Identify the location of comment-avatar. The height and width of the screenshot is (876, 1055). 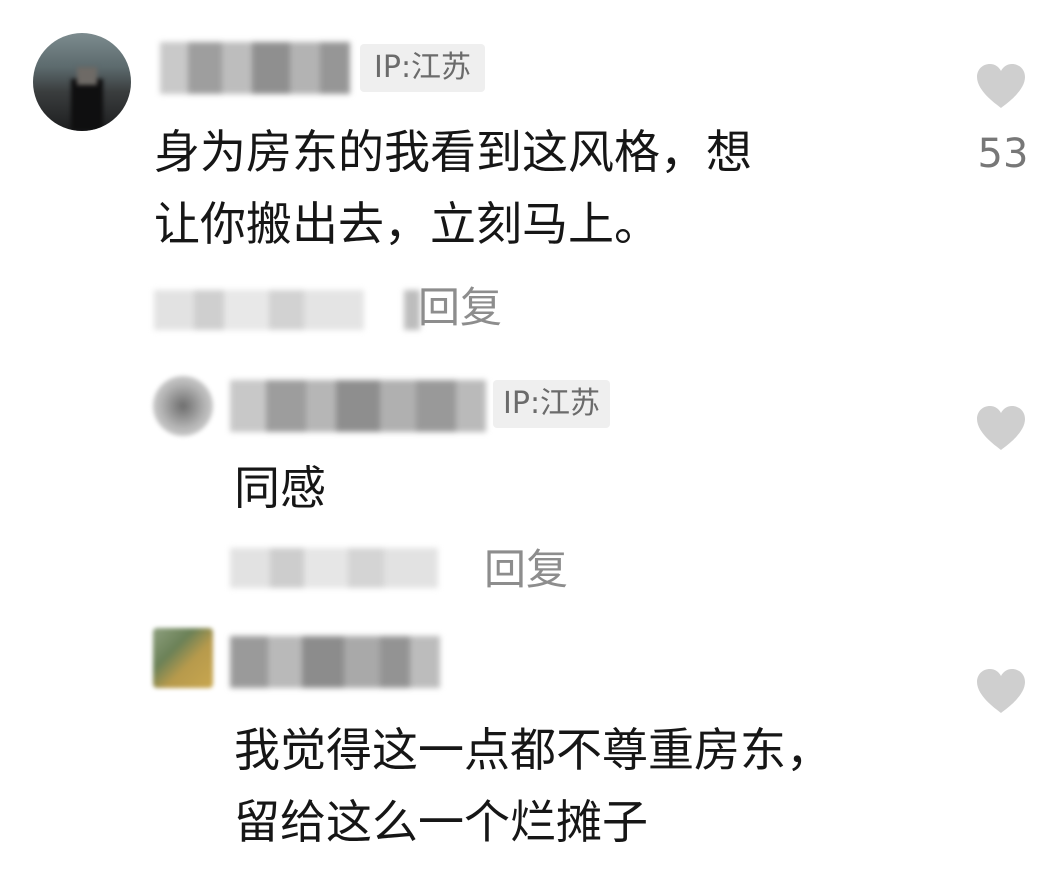
(82, 82).